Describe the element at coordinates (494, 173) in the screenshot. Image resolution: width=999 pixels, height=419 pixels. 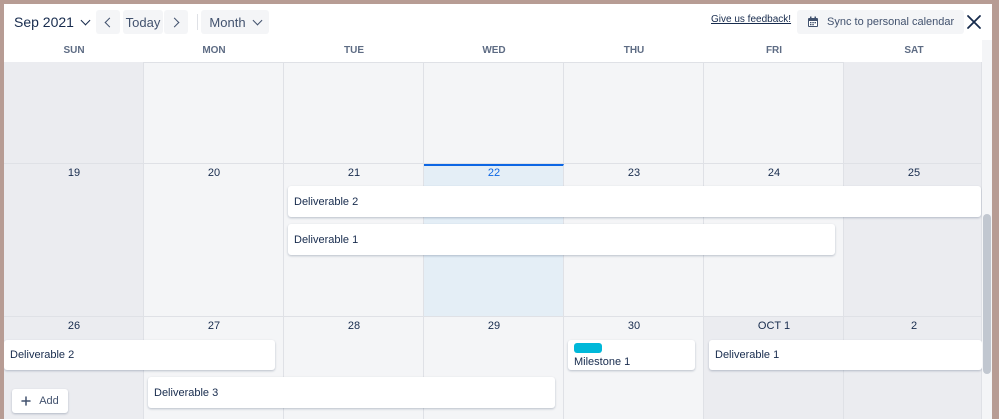
I see `day-number-today: 22` at that location.